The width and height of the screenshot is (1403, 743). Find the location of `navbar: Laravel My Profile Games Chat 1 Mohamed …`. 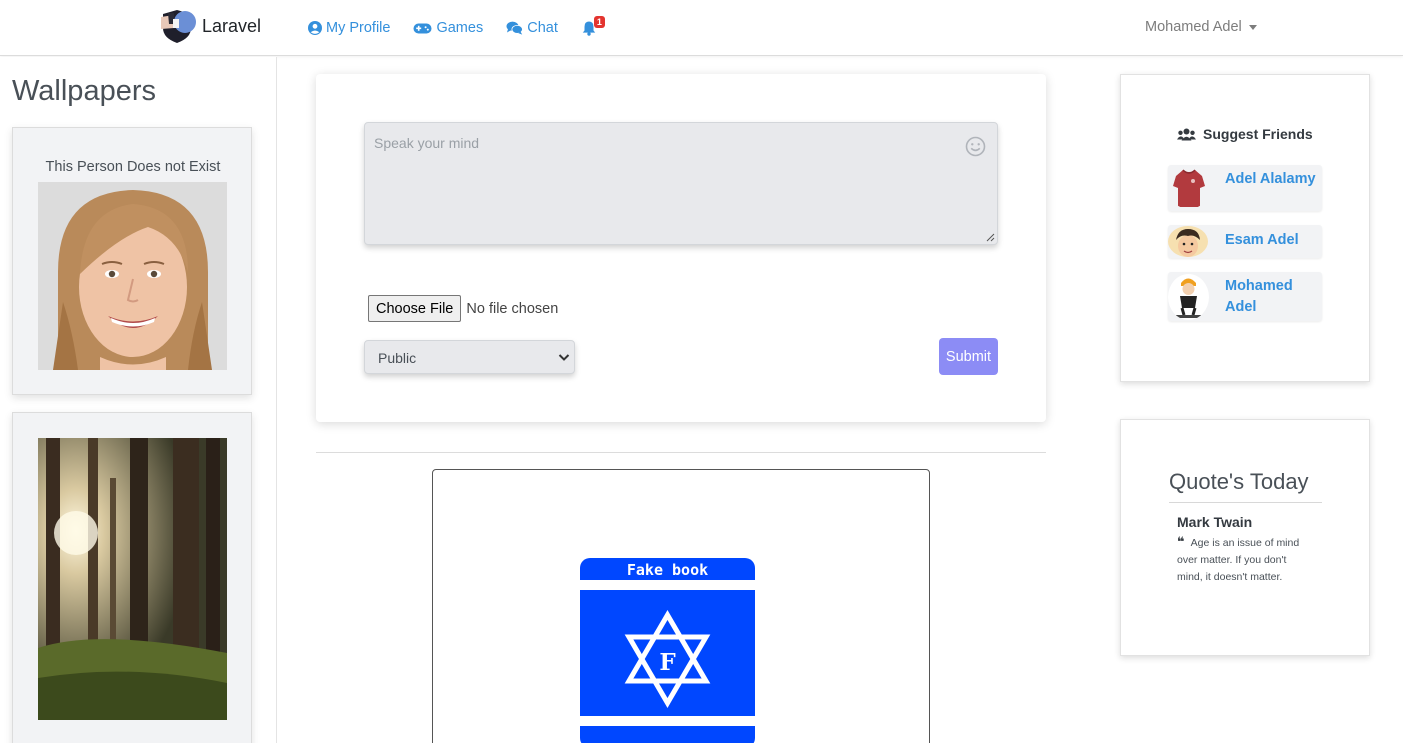

navbar: Laravel My Profile Games Chat 1 Mohamed … is located at coordinates (701, 28).